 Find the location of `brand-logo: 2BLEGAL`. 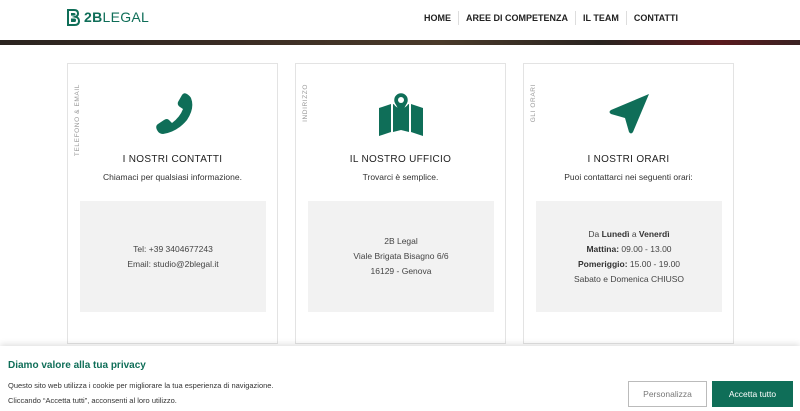

brand-logo: 2BLEGAL is located at coordinates (107, 17).